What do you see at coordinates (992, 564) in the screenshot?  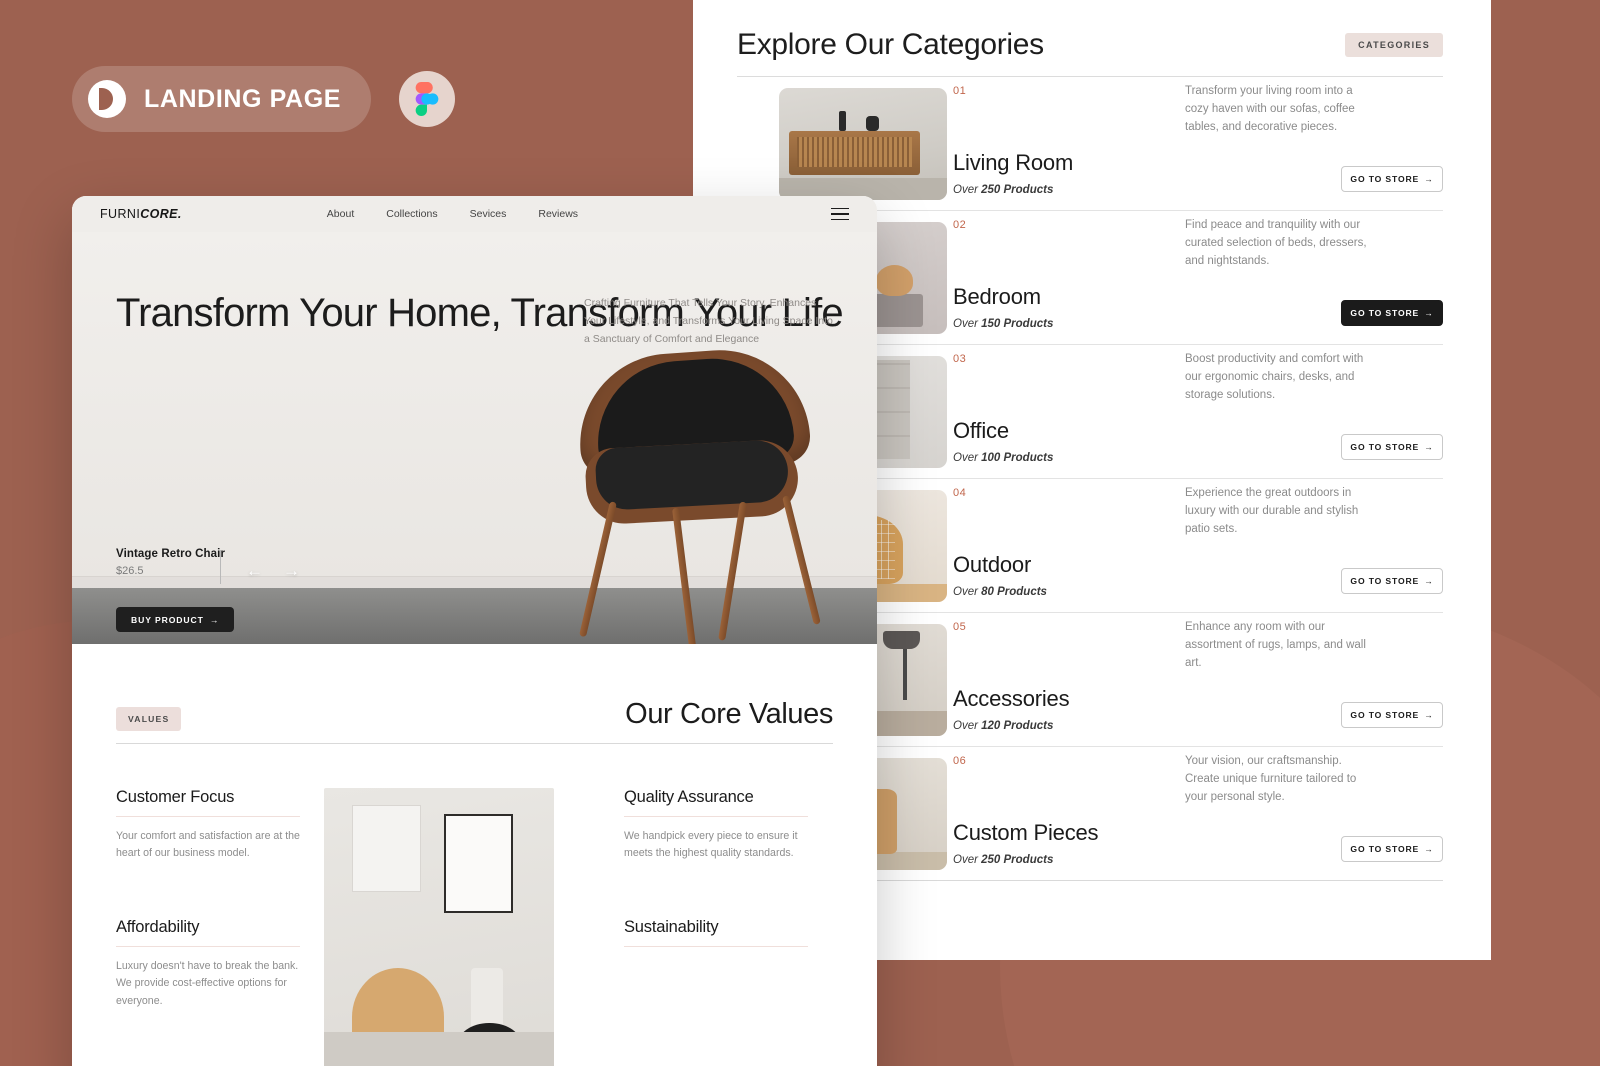 I see `category-name: Outdoor` at bounding box center [992, 564].